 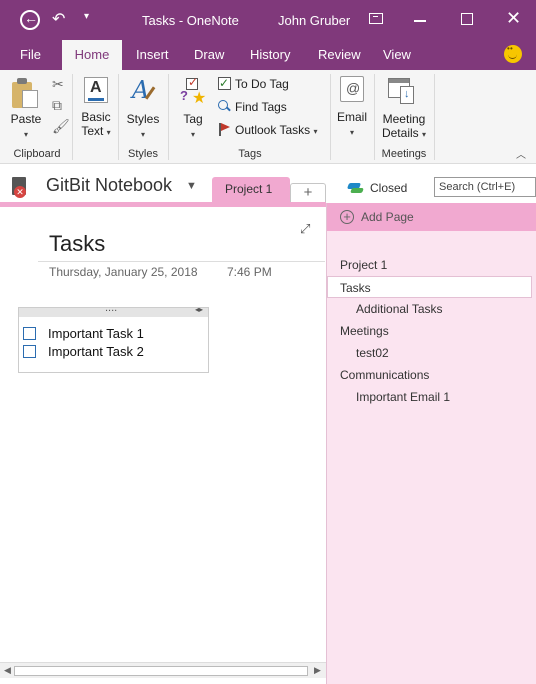 What do you see at coordinates (347, 217) in the screenshot?
I see `add-icon: +` at bounding box center [347, 217].